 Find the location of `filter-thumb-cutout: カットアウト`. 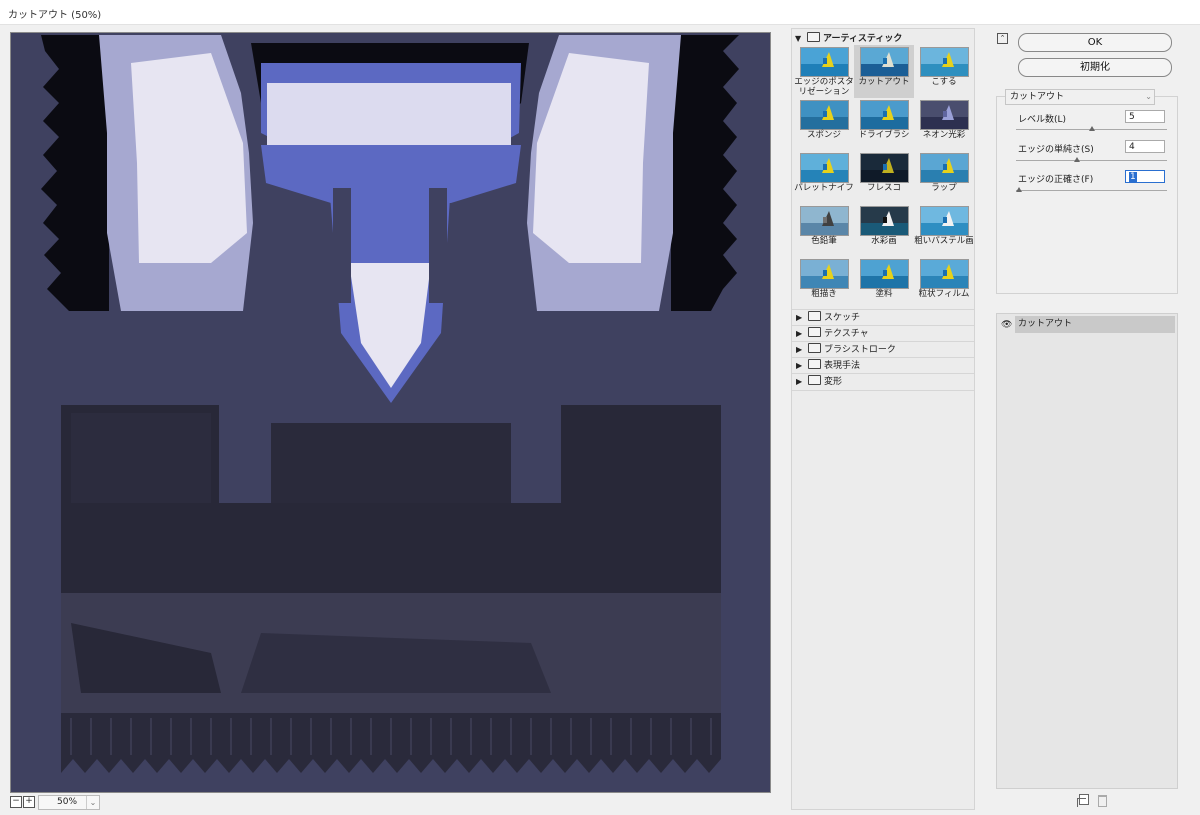

filter-thumb-cutout: カットアウト is located at coordinates (884, 71).